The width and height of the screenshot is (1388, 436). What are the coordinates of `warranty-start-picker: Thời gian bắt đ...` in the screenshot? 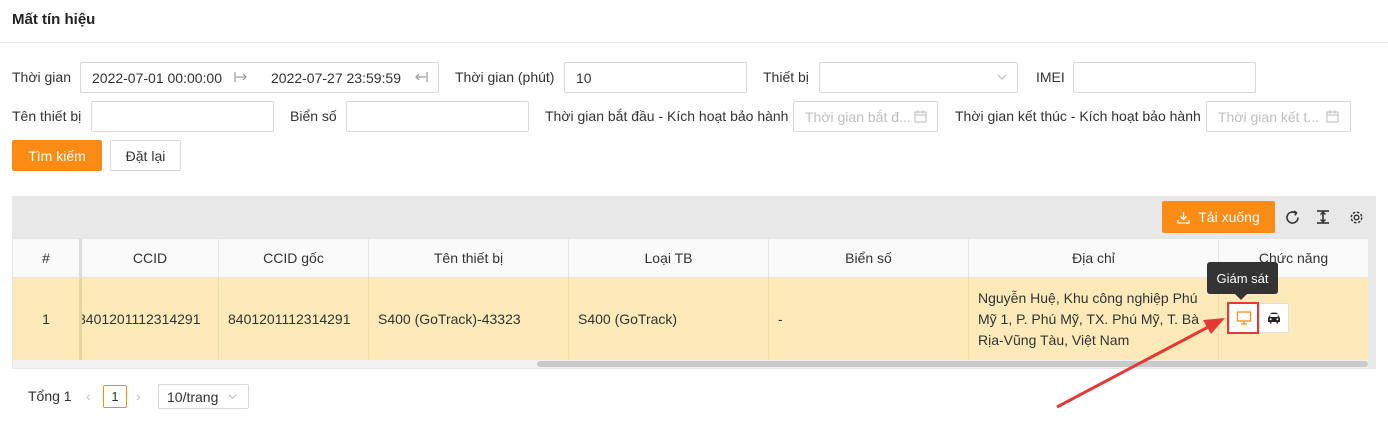 It's located at (865, 116).